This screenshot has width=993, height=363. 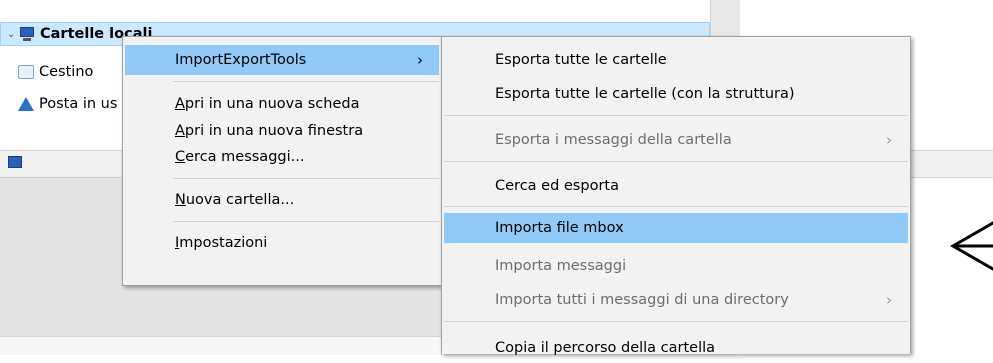 What do you see at coordinates (12, 34) in the screenshot?
I see `chevron-down-icon: ⌄` at bounding box center [12, 34].